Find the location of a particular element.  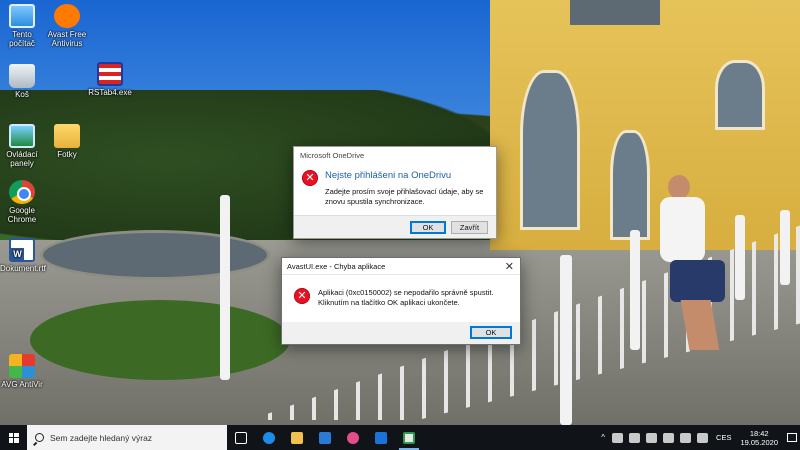

dialog-headline: Nejste přihlášeni na OneDrivu is located at coordinates (388, 175).